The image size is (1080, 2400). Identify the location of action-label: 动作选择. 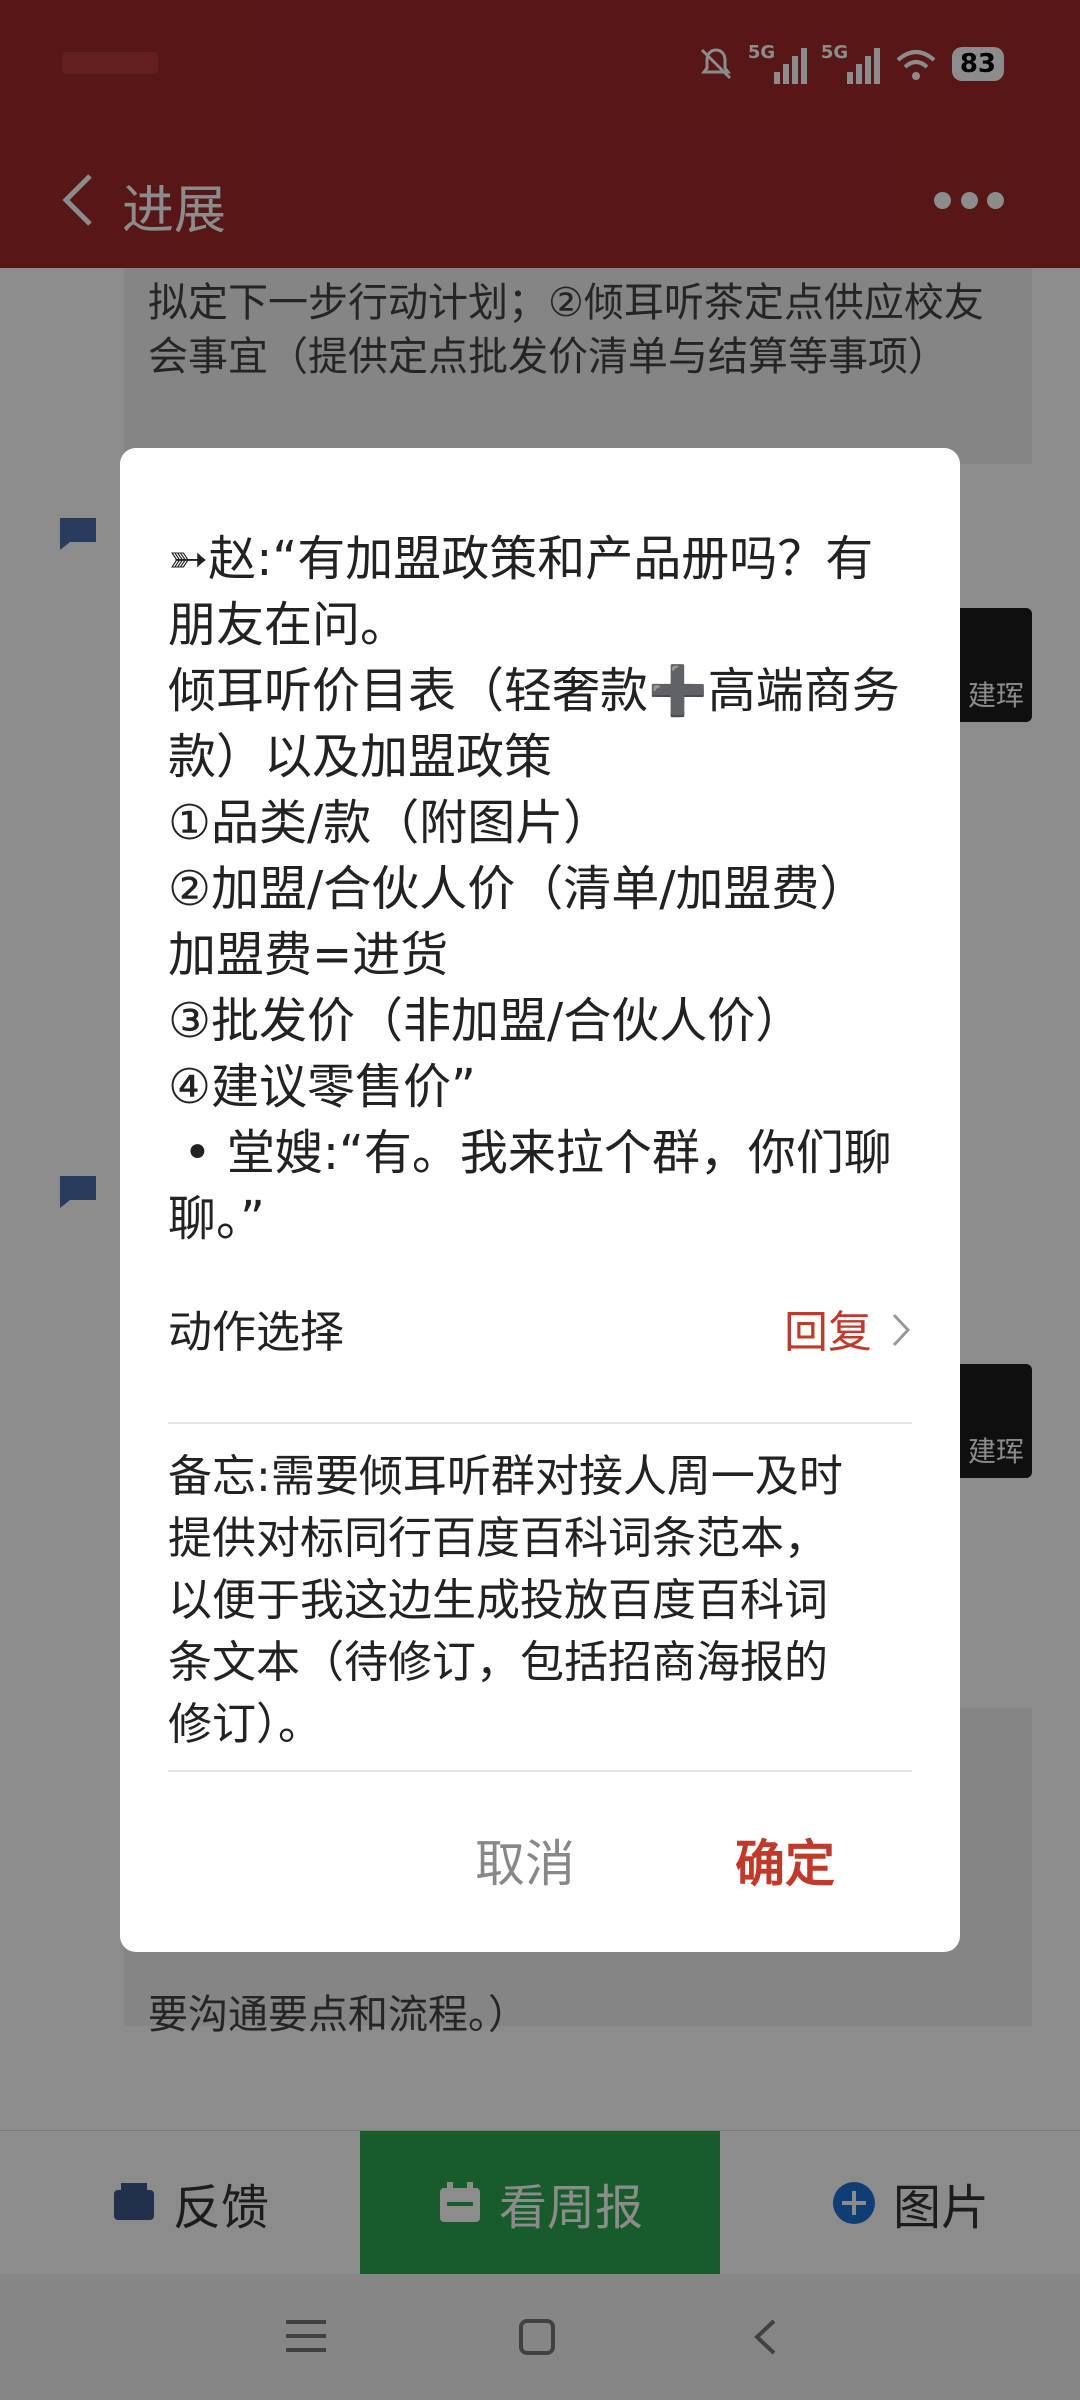
(256, 1332).